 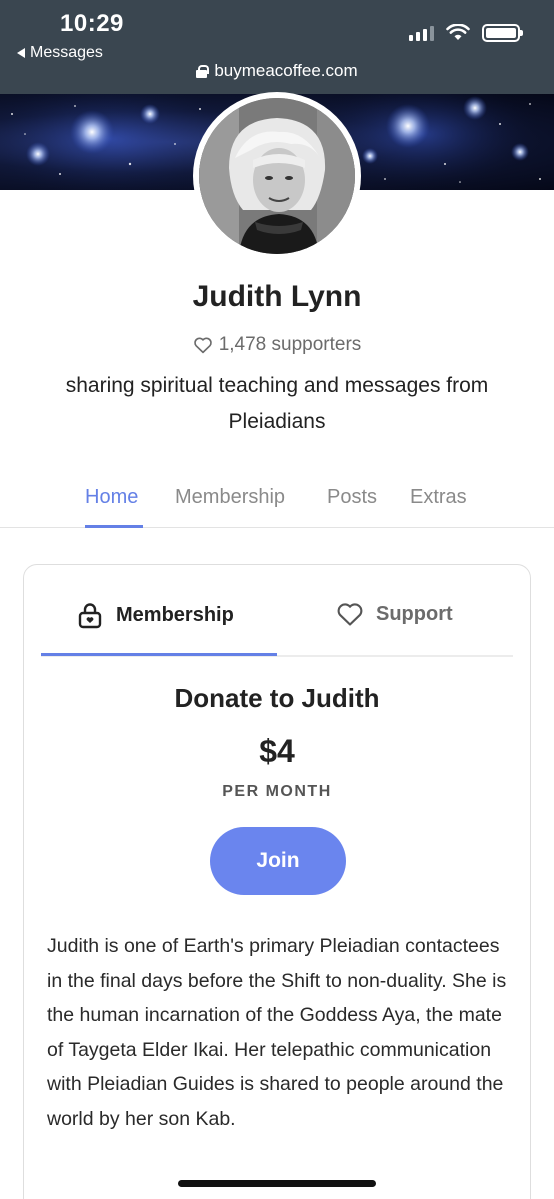 I want to click on address-bar: buymeacoffee.com, so click(x=277, y=71).